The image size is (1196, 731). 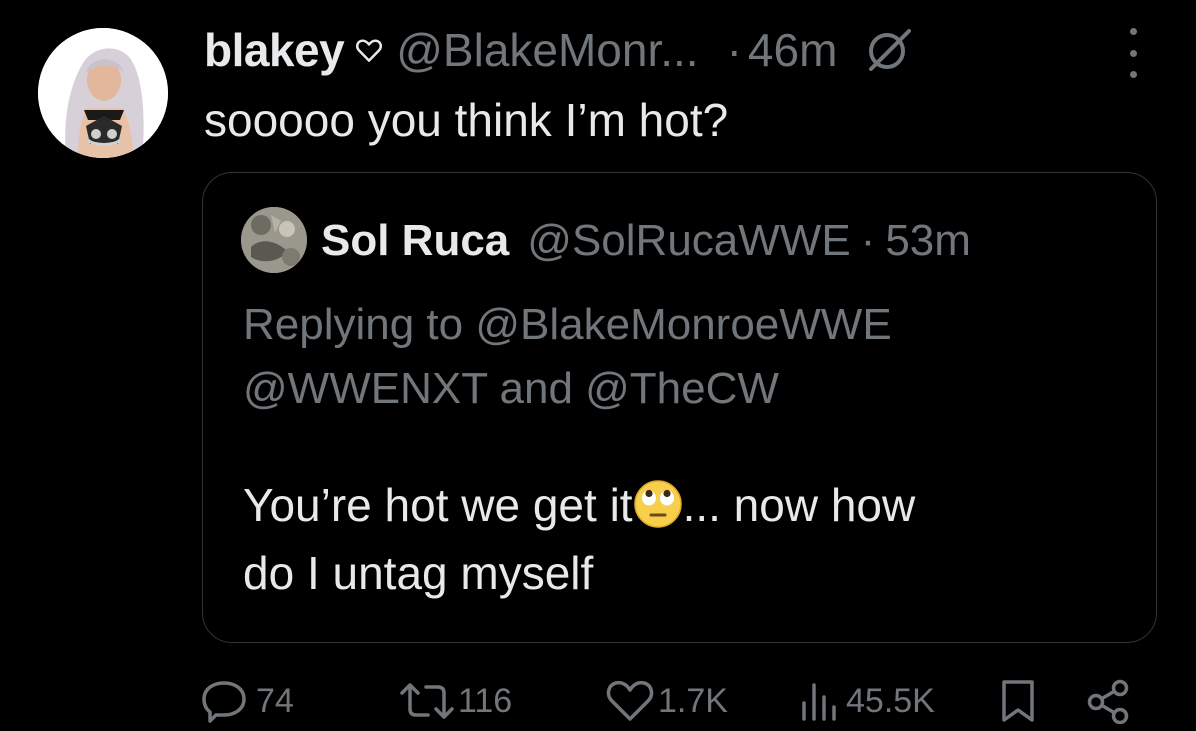 I want to click on action-bar: 74 116 1.7K 45.5K, so click(x=598, y=701).